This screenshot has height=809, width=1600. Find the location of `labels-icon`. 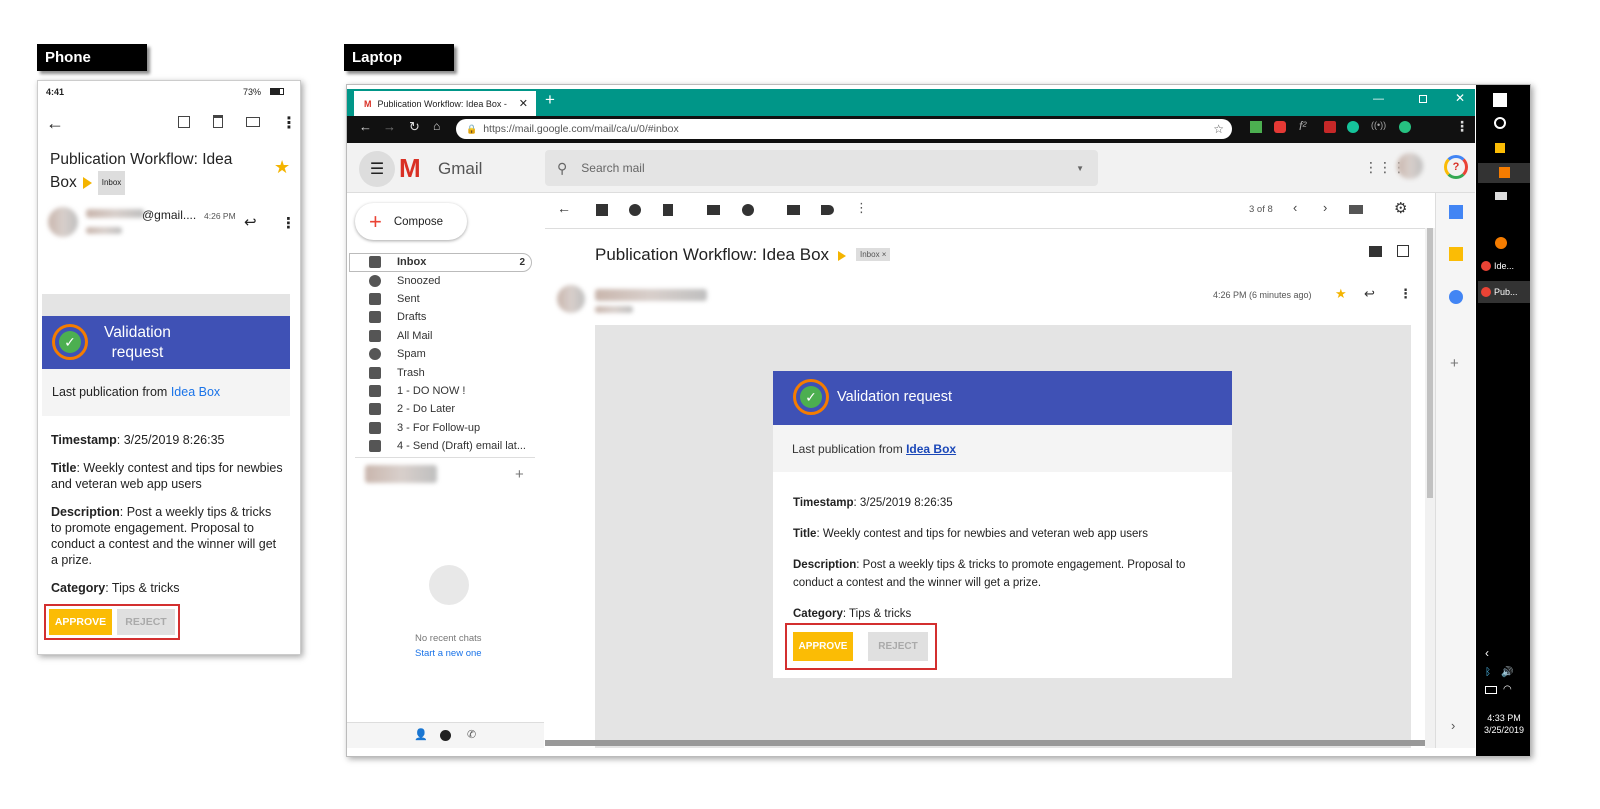

labels-icon is located at coordinates (827, 210).